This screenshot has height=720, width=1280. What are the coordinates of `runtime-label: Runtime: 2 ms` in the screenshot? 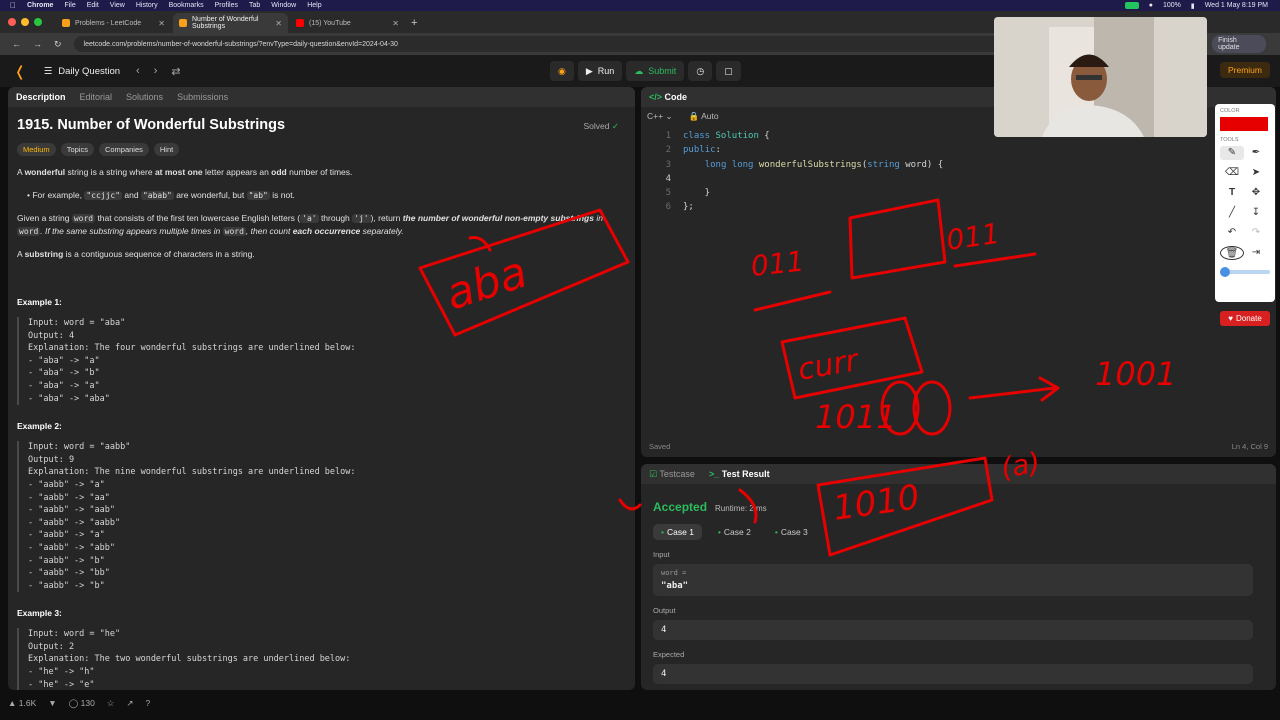 It's located at (741, 508).